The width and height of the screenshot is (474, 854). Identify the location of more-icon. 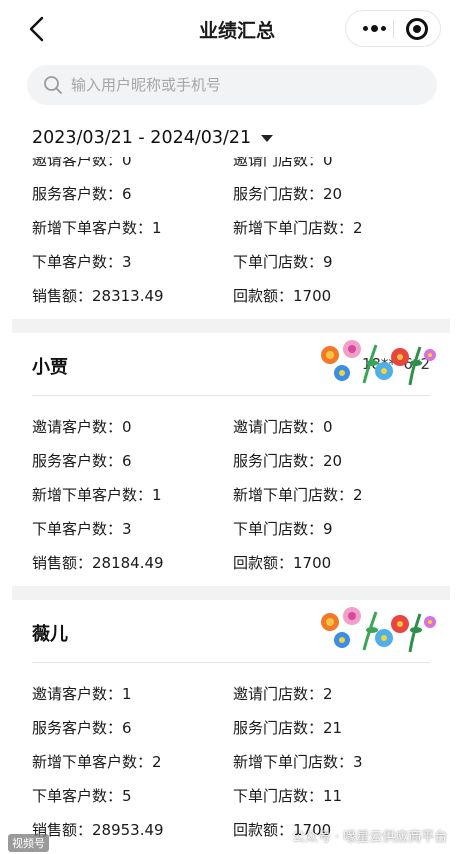
(374, 28).